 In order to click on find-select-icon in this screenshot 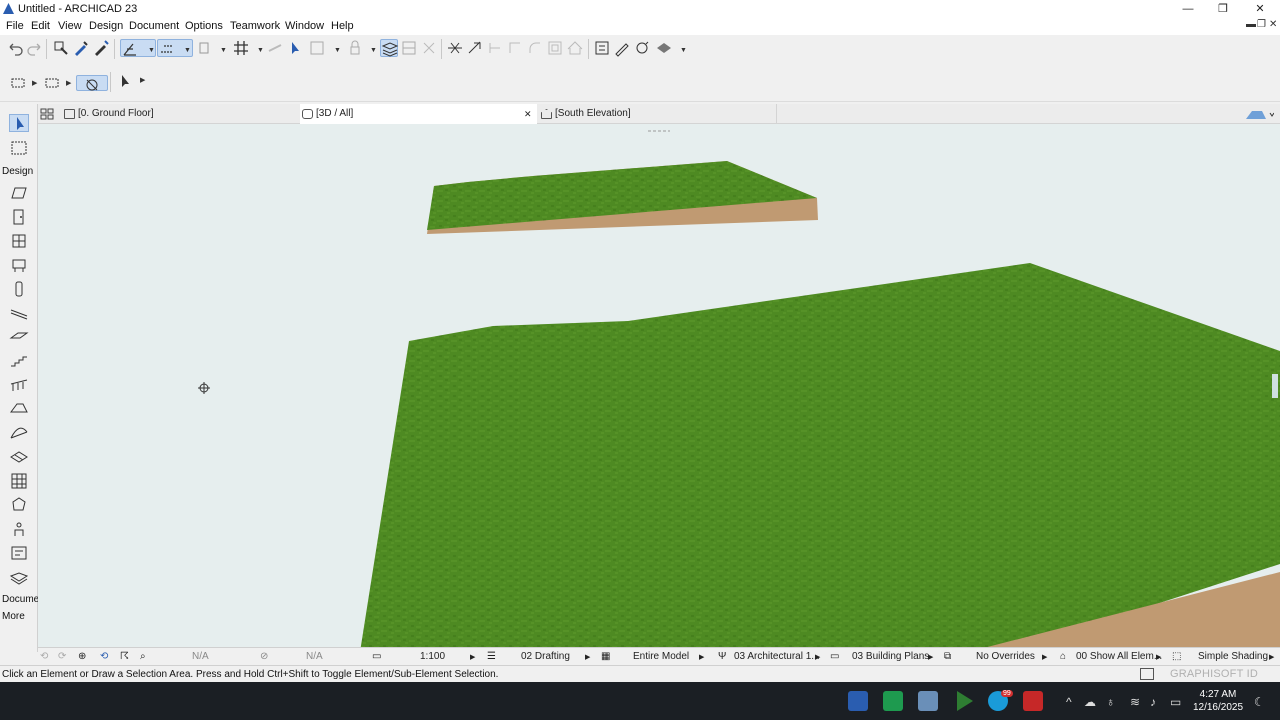, I will do `click(61, 48)`.